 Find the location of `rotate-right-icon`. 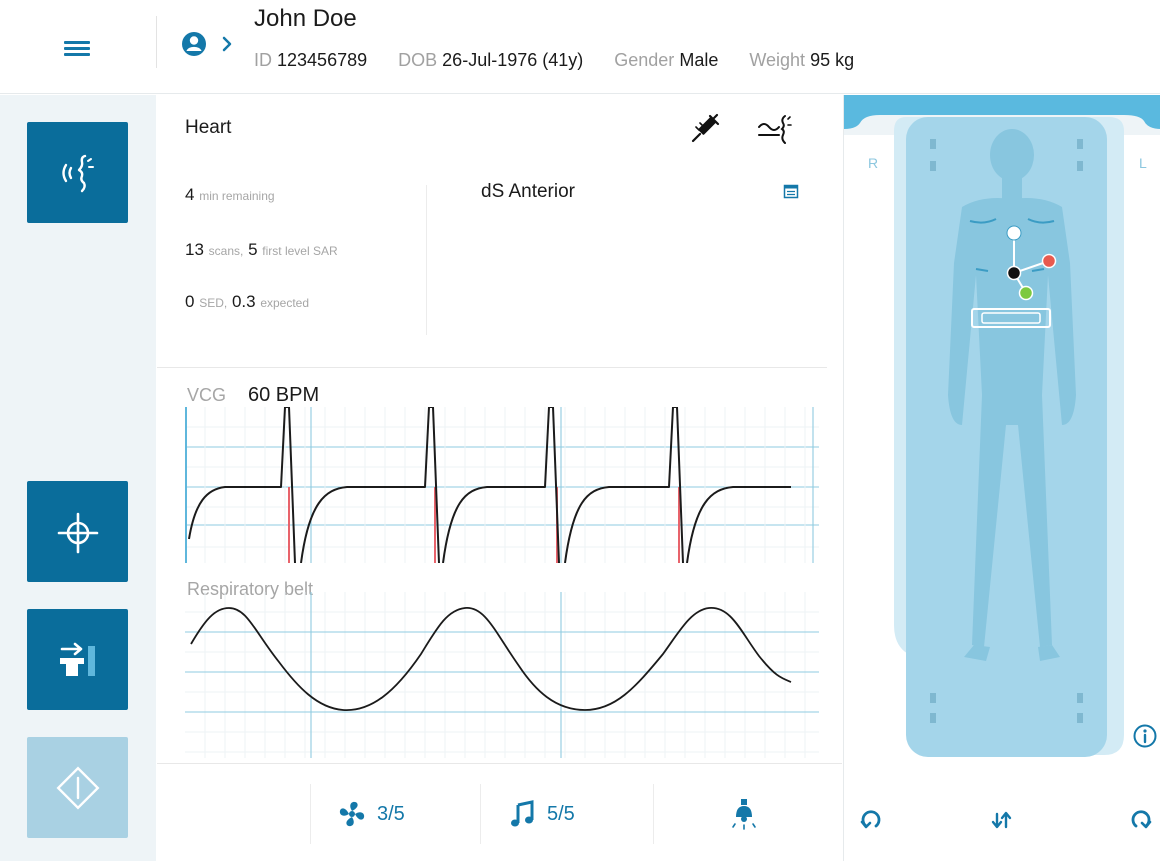

rotate-right-icon is located at coordinates (1141, 819).